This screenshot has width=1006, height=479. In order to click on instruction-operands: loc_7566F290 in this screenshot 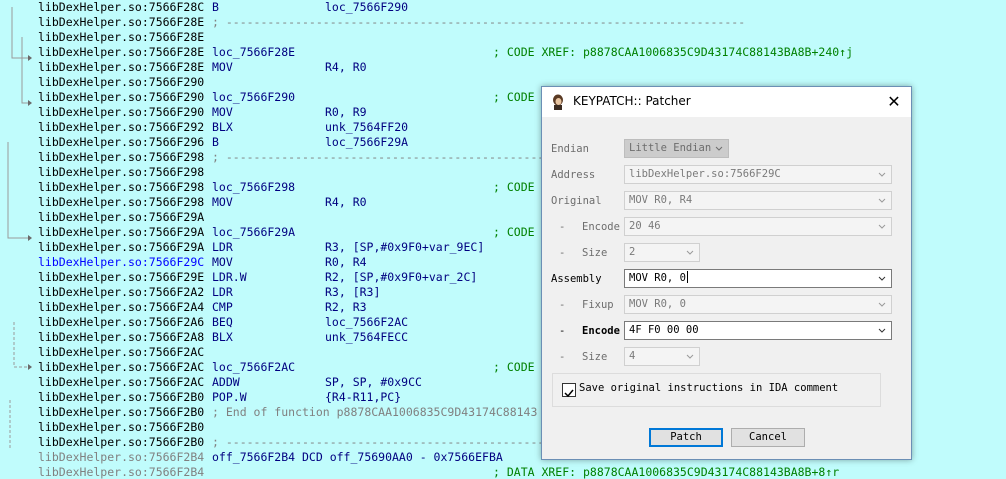, I will do `click(366, 7)`.